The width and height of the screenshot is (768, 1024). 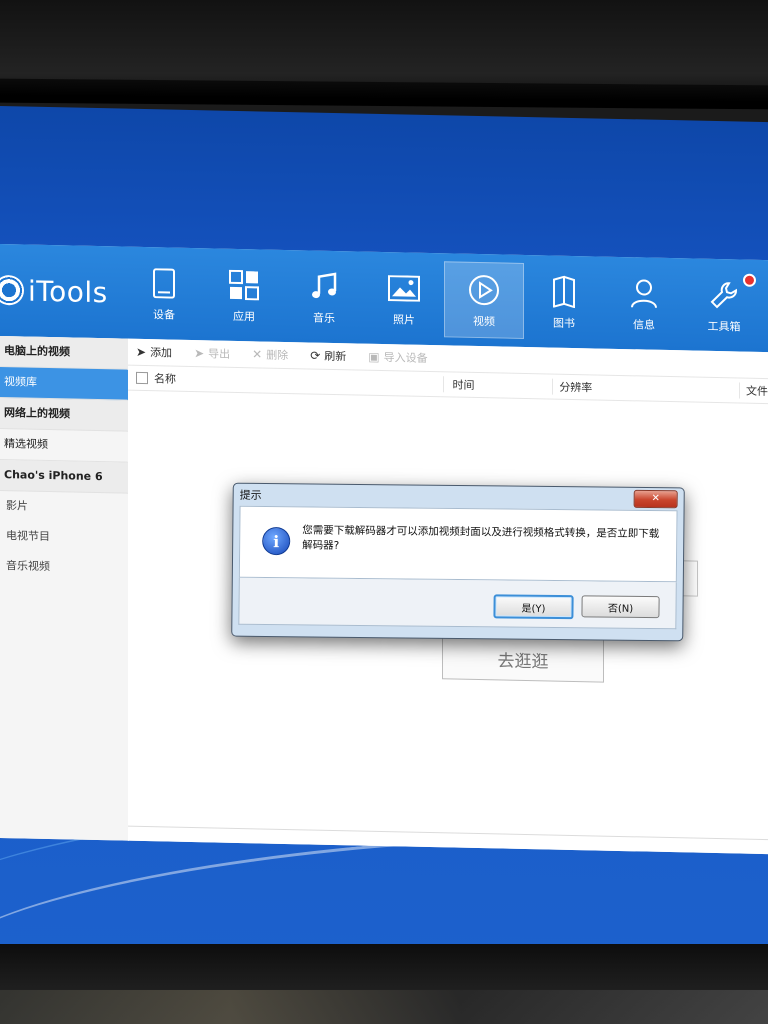 I want to click on person-icon, so click(x=644, y=293).